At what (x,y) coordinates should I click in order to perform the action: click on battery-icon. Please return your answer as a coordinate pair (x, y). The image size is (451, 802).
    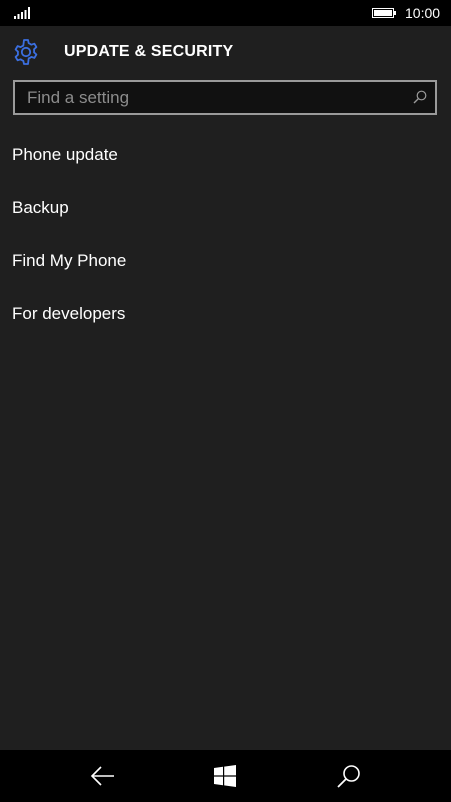
    Looking at the image, I should click on (384, 13).